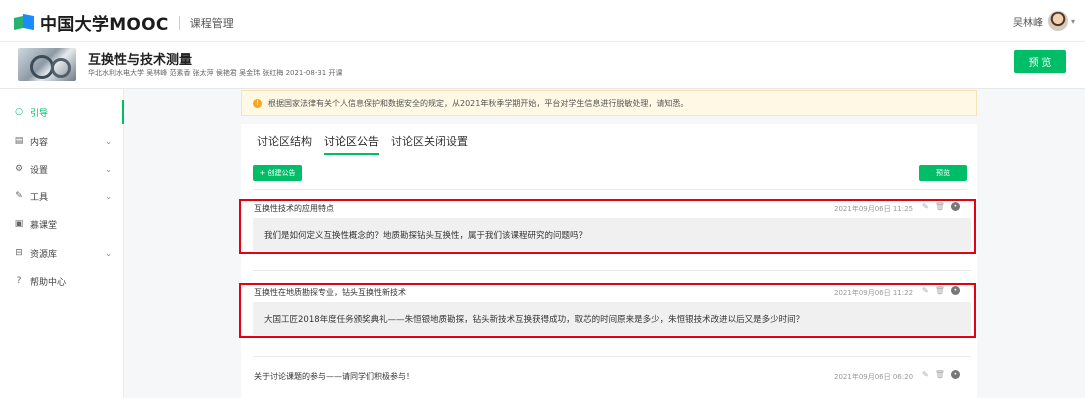 This screenshot has height=398, width=1085. I want to click on gear-icon: ⚙, so click(19, 169).